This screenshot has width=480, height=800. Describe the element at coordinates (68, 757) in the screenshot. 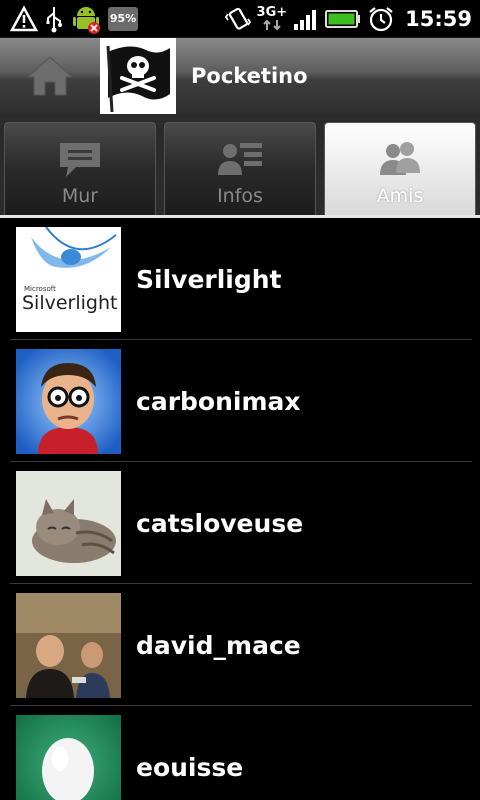

I see `avatar-eouisse` at that location.